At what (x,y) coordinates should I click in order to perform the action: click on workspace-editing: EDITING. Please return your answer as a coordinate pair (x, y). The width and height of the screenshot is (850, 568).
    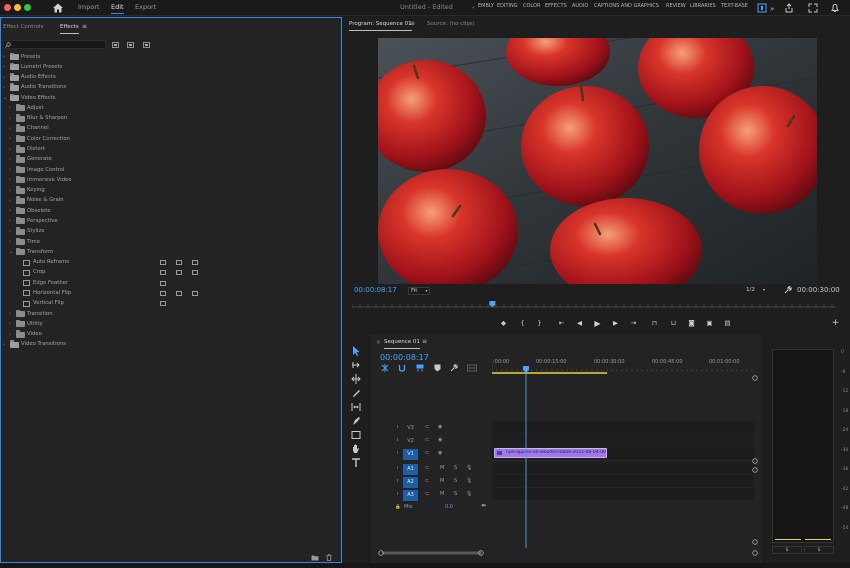
    Looking at the image, I should click on (507, 6).